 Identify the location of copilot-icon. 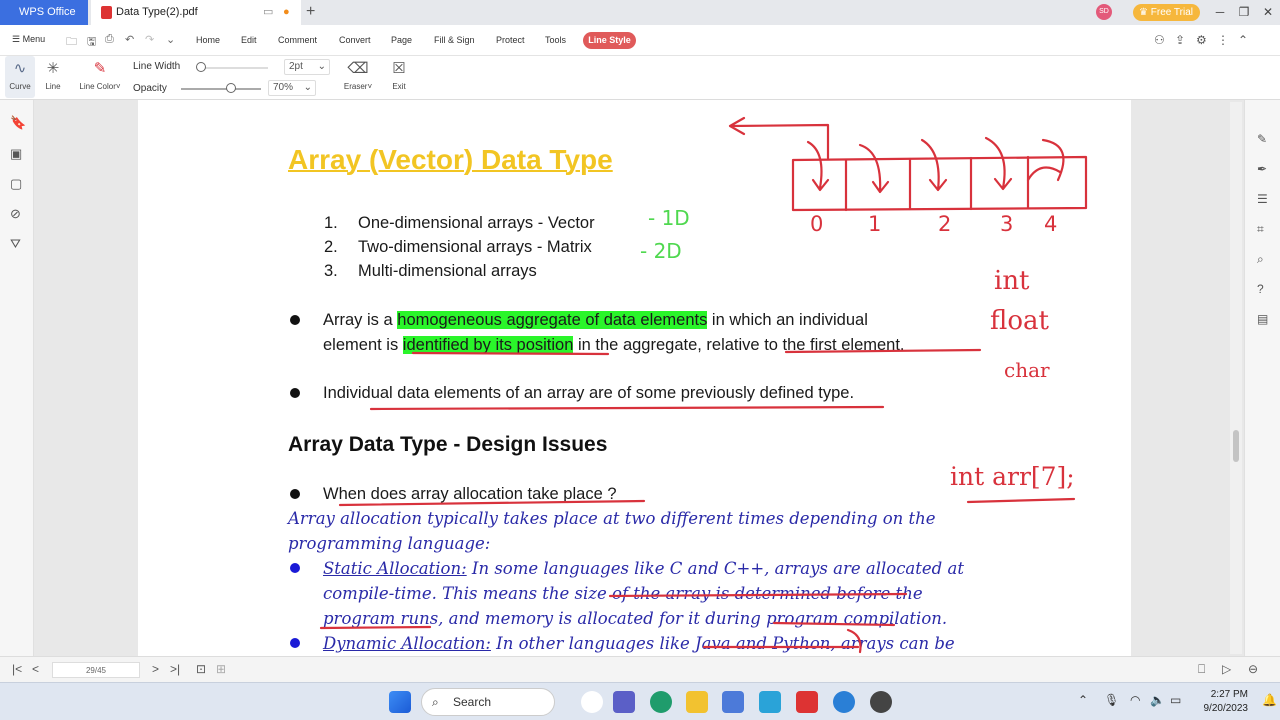
(592, 702).